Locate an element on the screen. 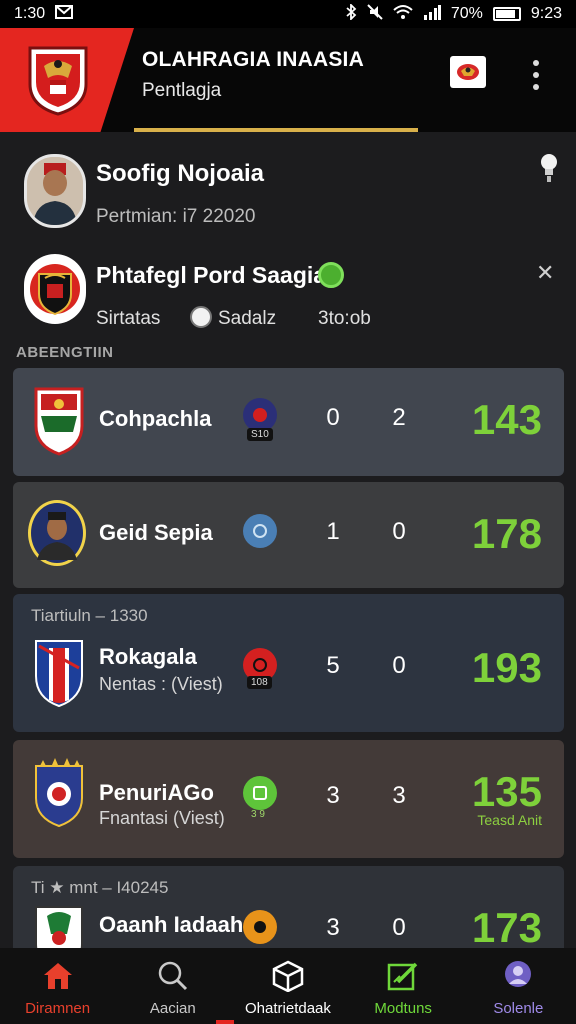  section-title: ABEENGTIIN is located at coordinates (65, 352).